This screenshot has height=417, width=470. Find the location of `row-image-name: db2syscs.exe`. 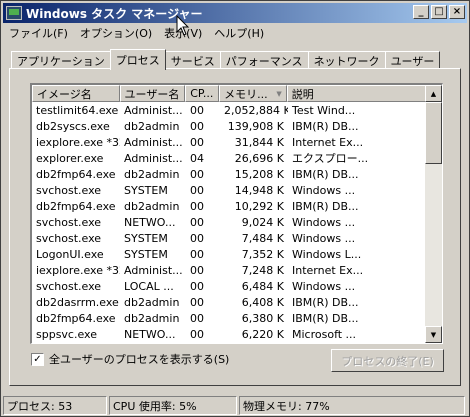

row-image-name: db2syscs.exe is located at coordinates (73, 126).